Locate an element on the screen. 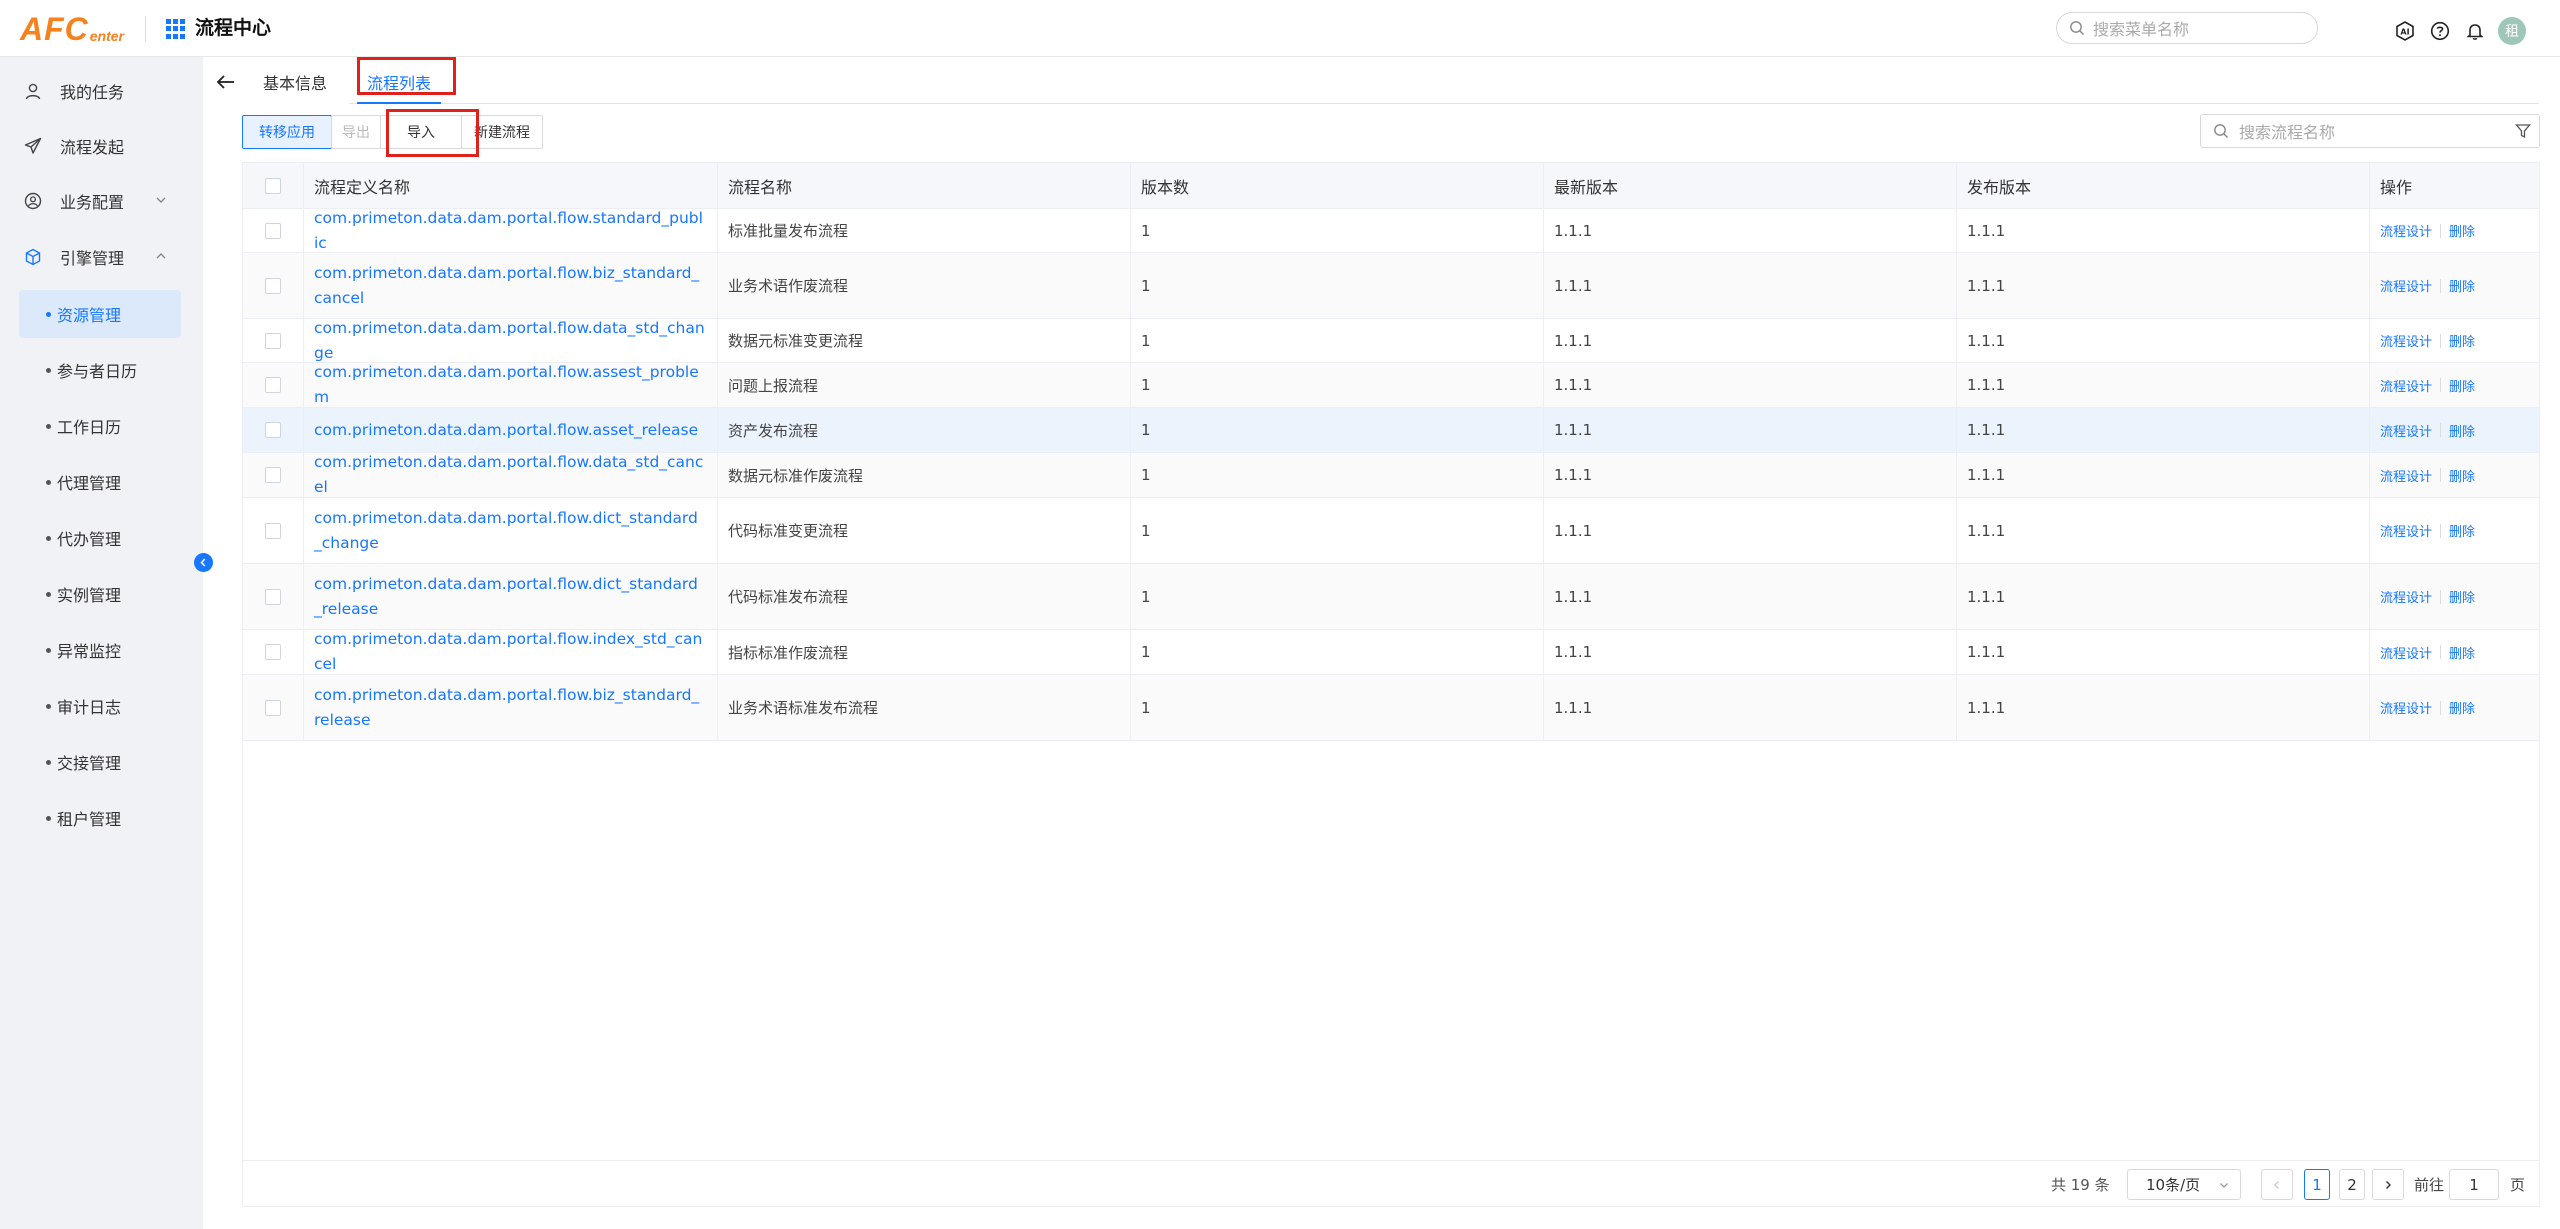 The image size is (2560, 1229). sidebar-collapse-button is located at coordinates (203, 562).